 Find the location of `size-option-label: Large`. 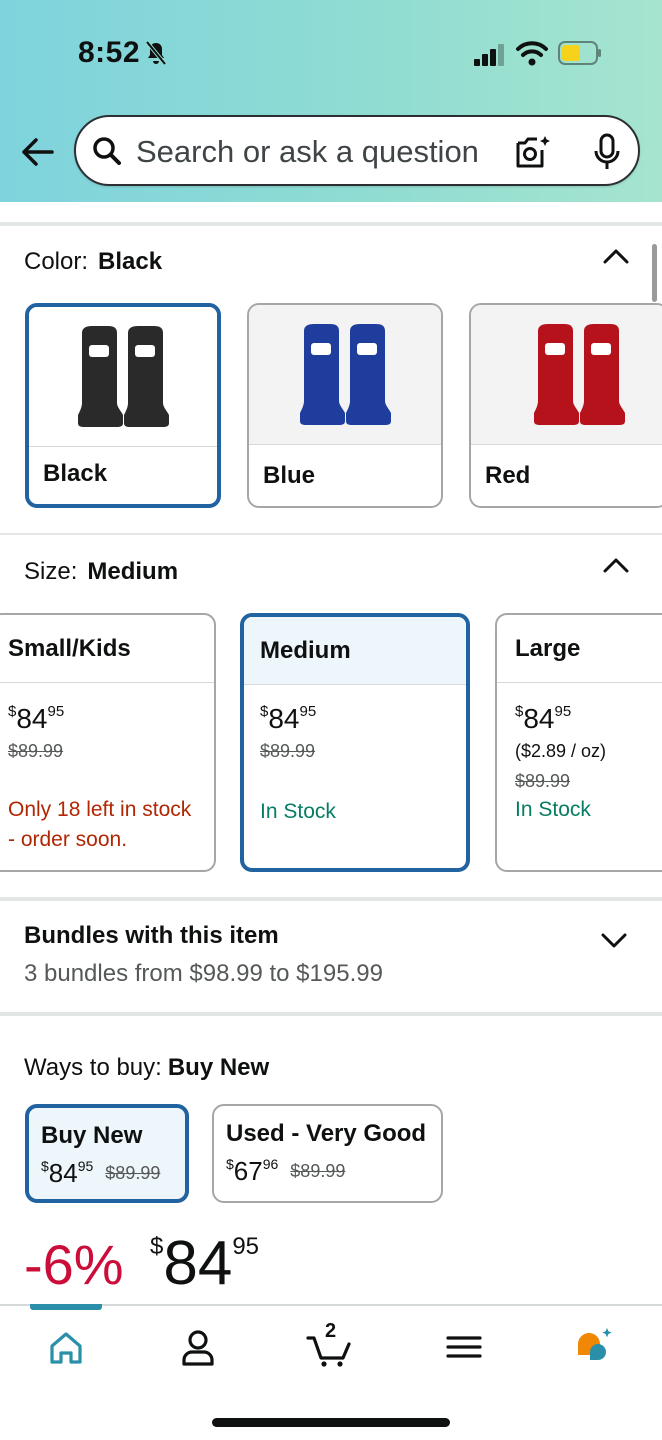

size-option-label: Large is located at coordinates (579, 649).